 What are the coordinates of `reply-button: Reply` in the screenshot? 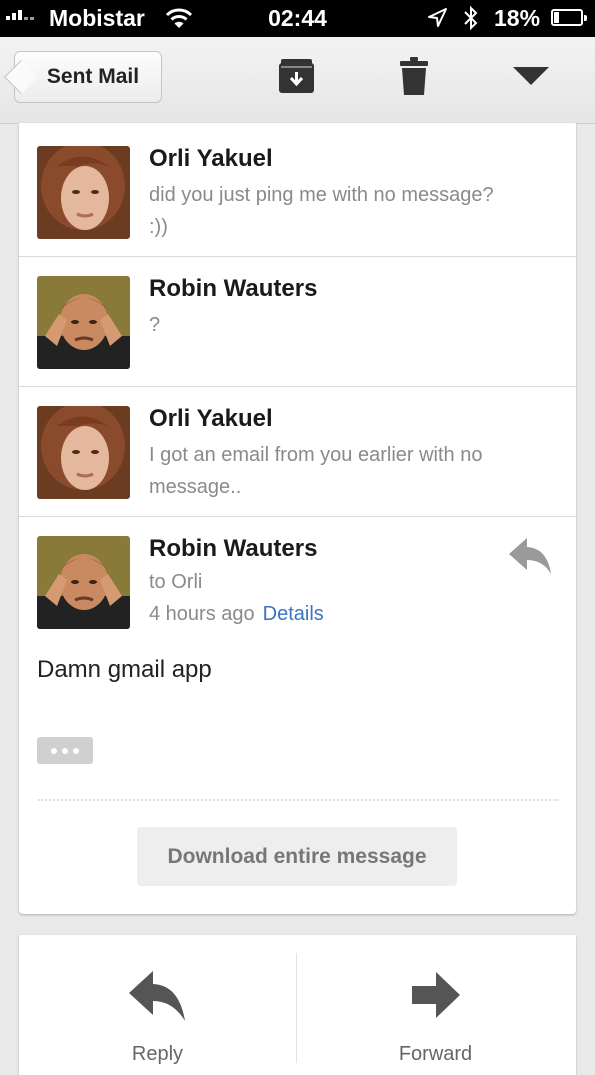 It's located at (157, 1005).